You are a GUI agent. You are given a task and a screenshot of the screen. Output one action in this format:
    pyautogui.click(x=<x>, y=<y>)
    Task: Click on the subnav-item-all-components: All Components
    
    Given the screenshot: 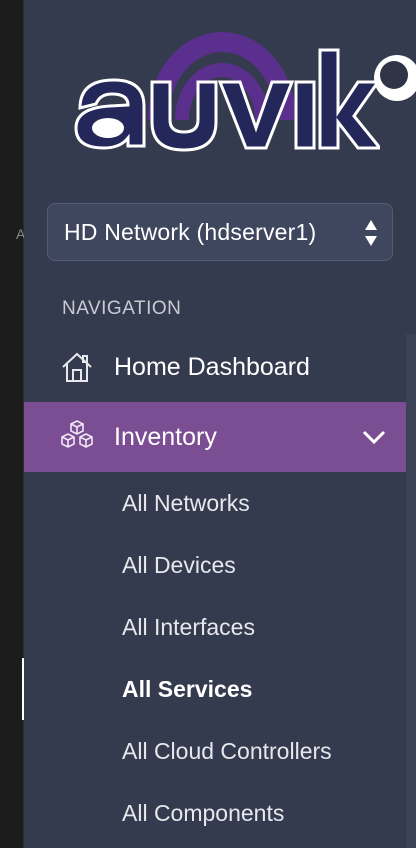 What is the action you would take?
    pyautogui.click(x=203, y=813)
    